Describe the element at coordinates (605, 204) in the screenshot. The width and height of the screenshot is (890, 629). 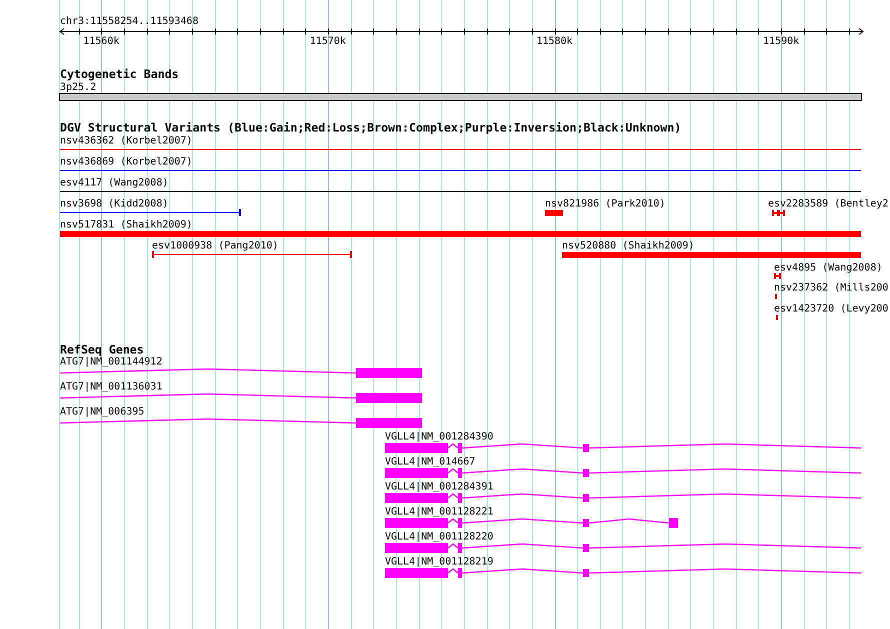
I see `feature-label: nsv821986 (Park2010)` at that location.